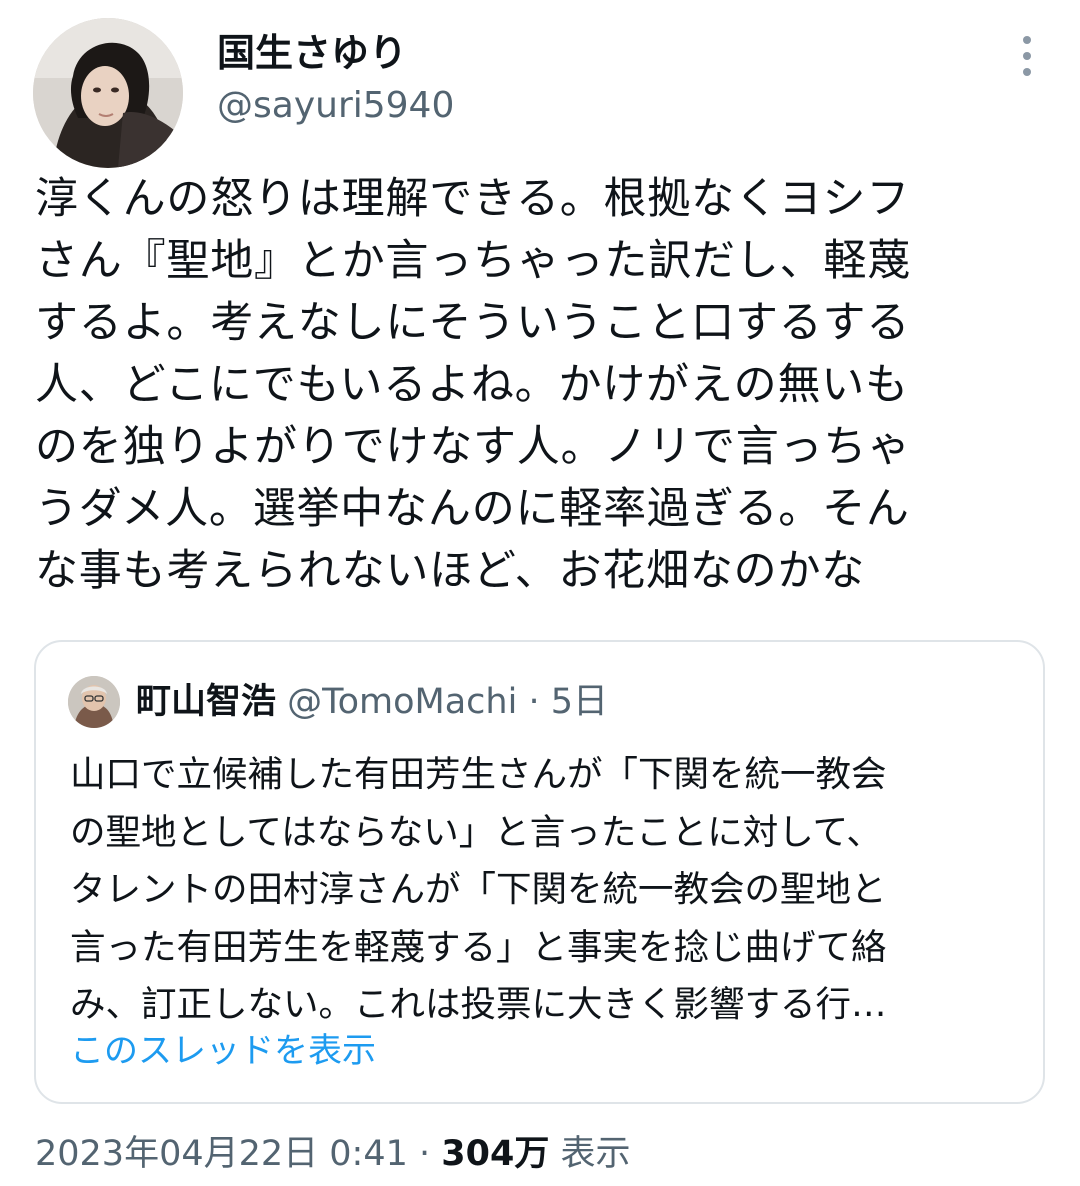  Describe the element at coordinates (206, 702) in the screenshot. I see `quote-display-name: 町山智浩` at that location.